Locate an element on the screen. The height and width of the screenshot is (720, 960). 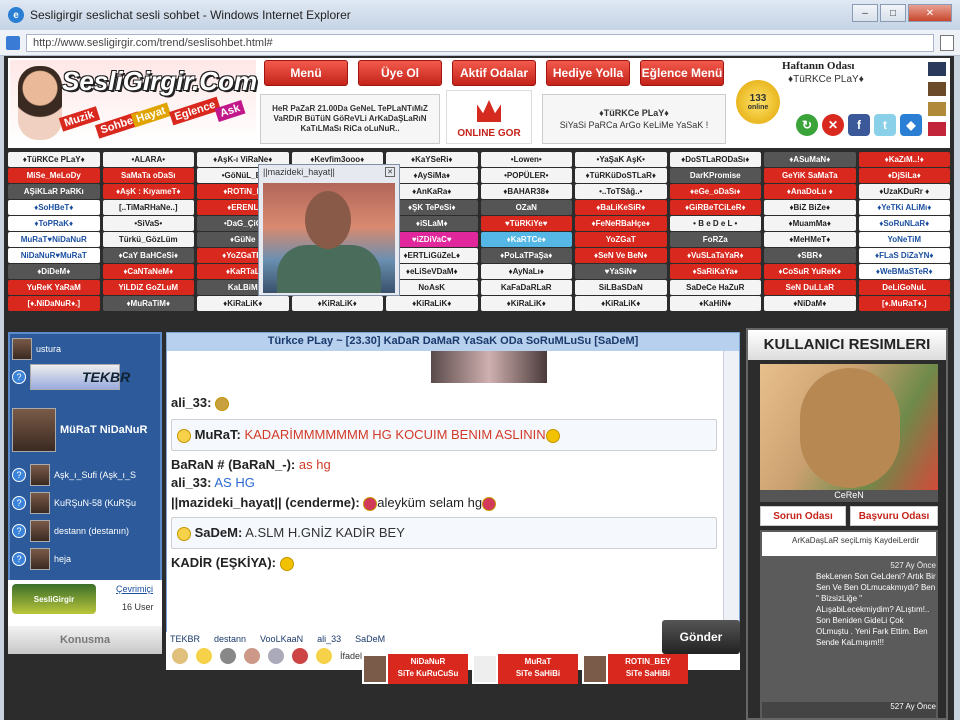
online-link: Çevrimiçi is located at coordinates (134, 589).